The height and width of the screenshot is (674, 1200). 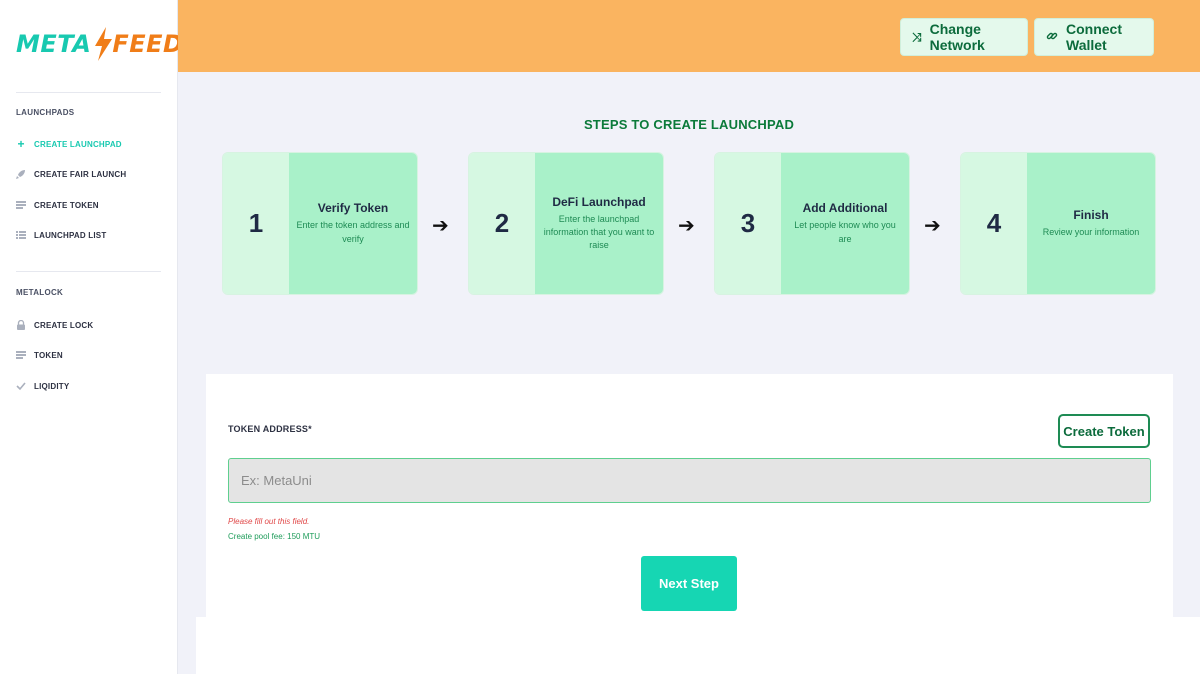 I want to click on token-address-input, so click(x=689, y=480).